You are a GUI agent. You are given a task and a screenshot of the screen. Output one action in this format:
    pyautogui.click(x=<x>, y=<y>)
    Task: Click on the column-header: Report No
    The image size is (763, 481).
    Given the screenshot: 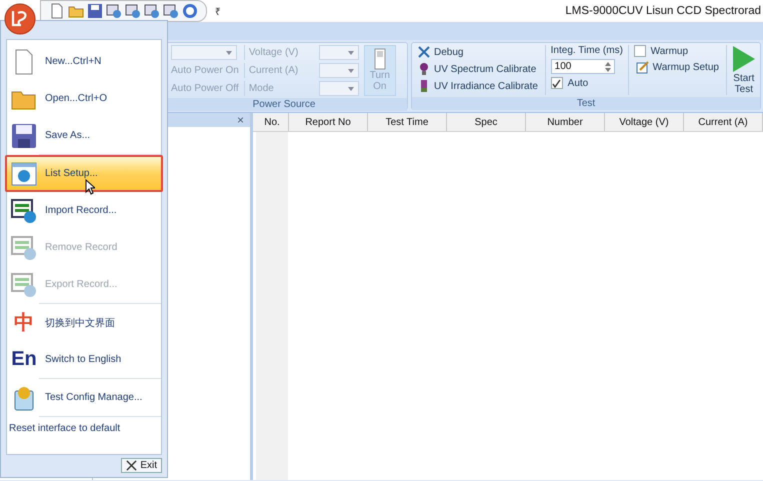 What is the action you would take?
    pyautogui.click(x=328, y=122)
    